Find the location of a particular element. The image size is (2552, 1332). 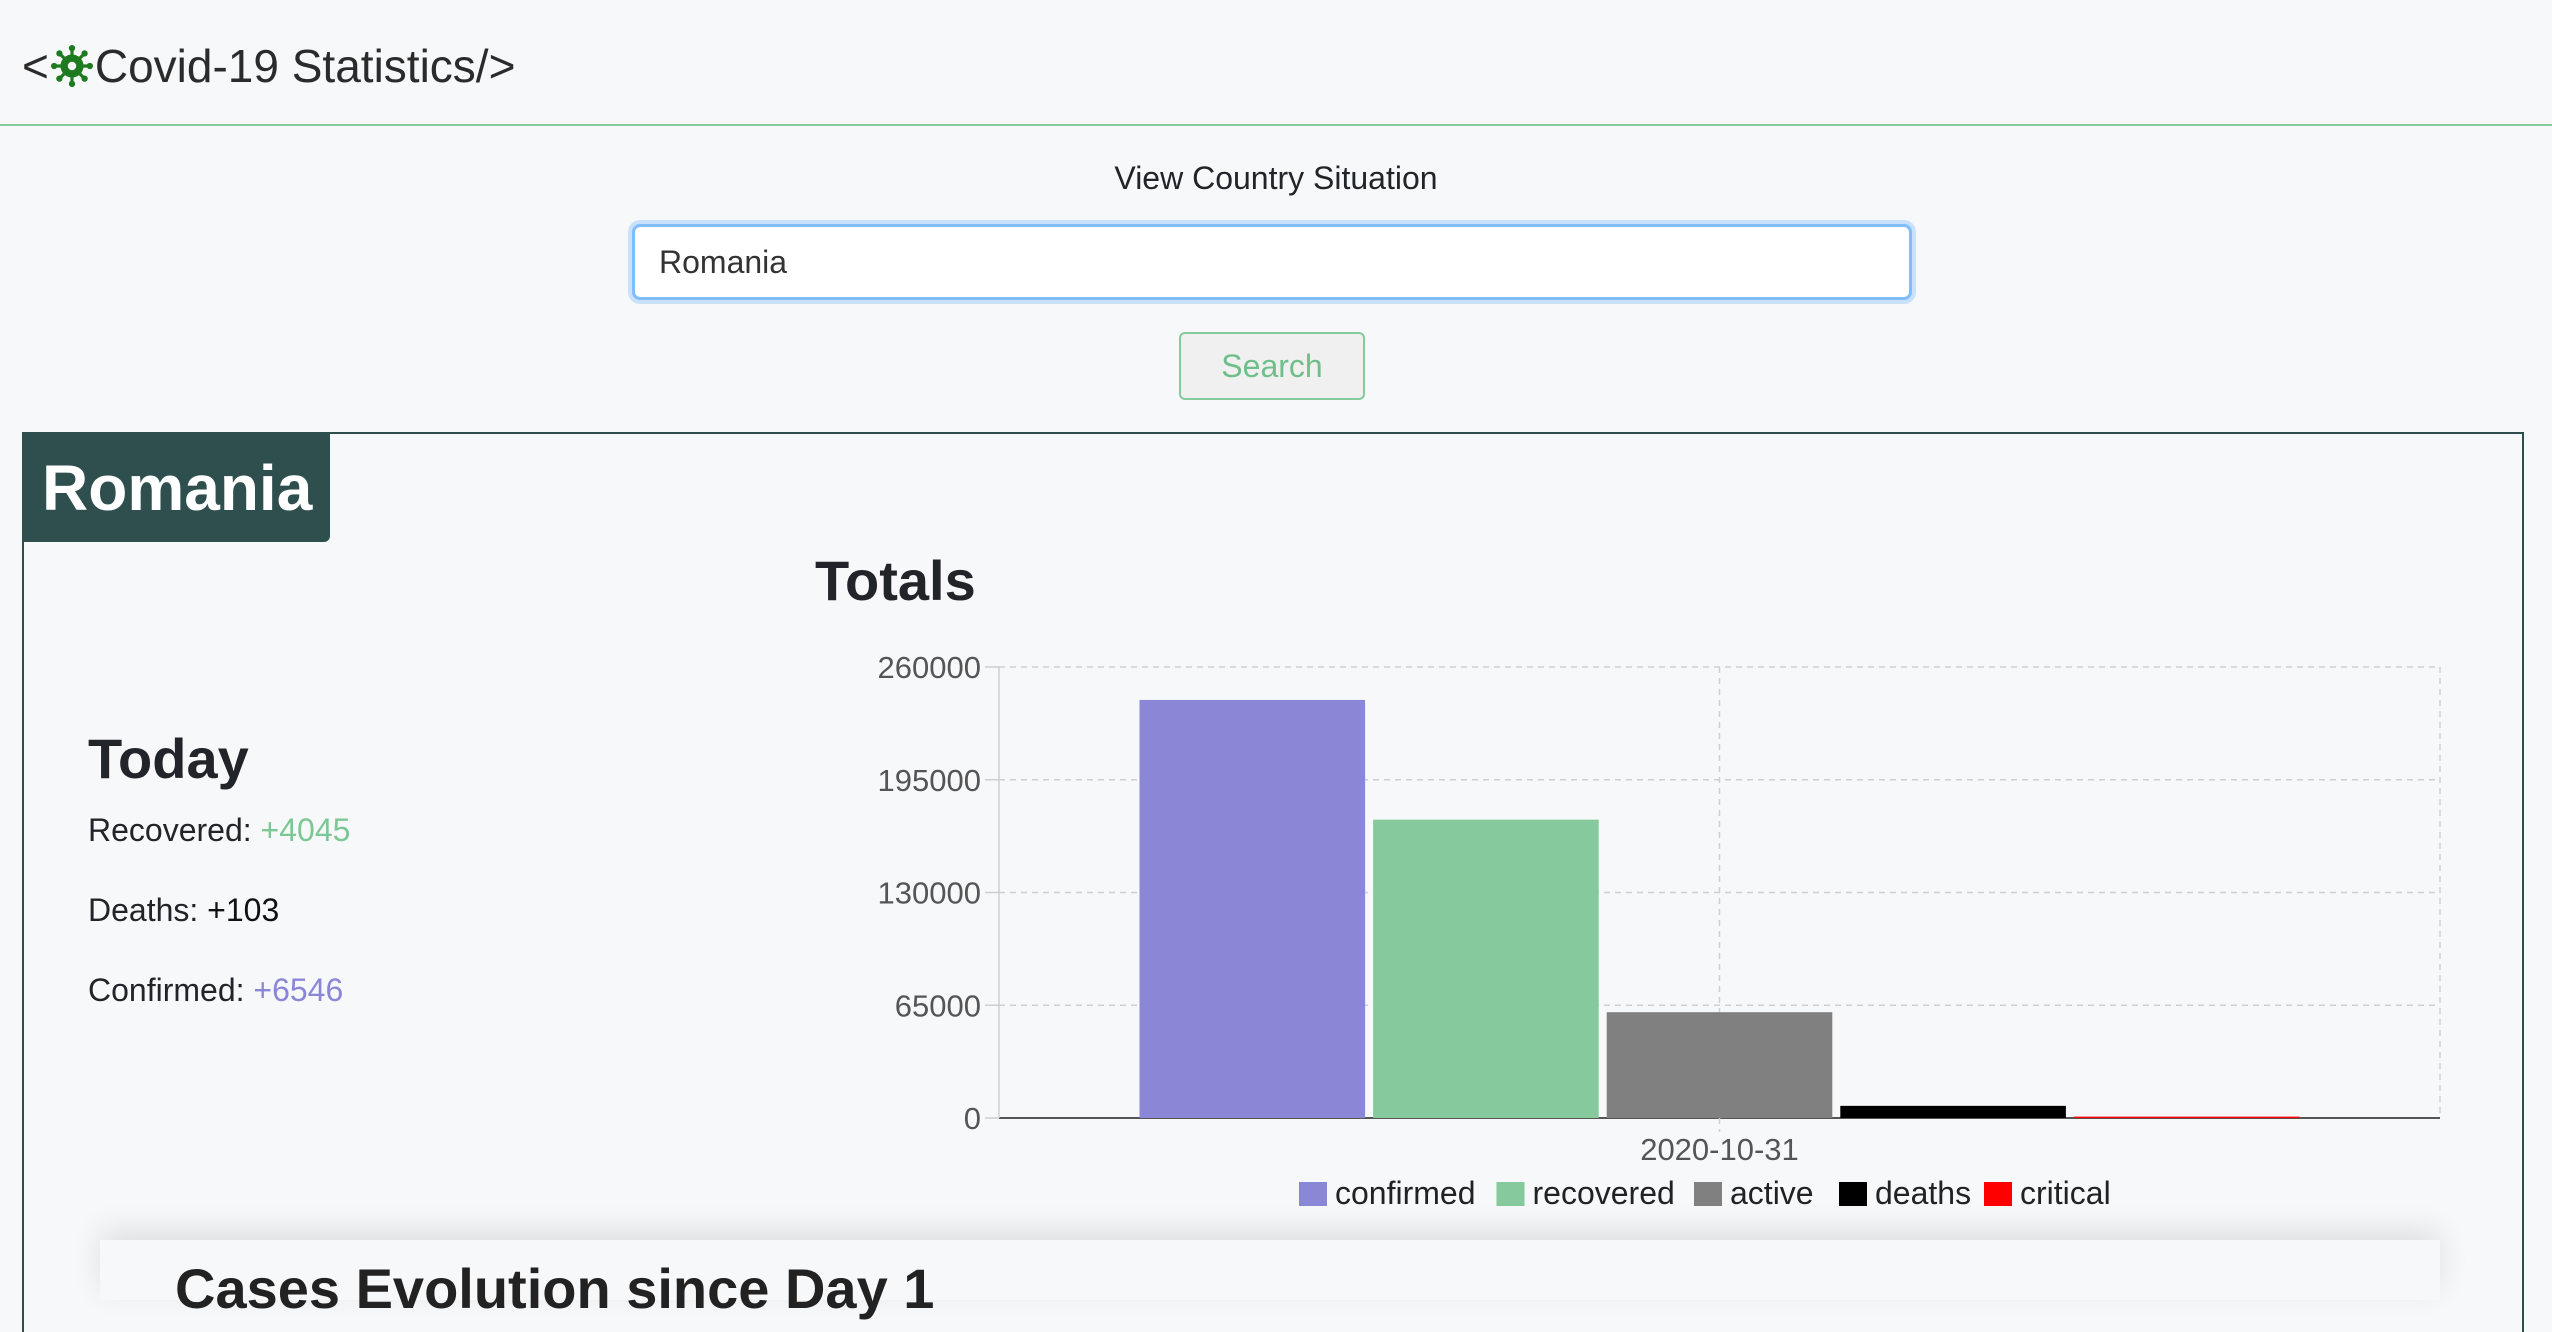

brand-prefix: < is located at coordinates (35, 66).